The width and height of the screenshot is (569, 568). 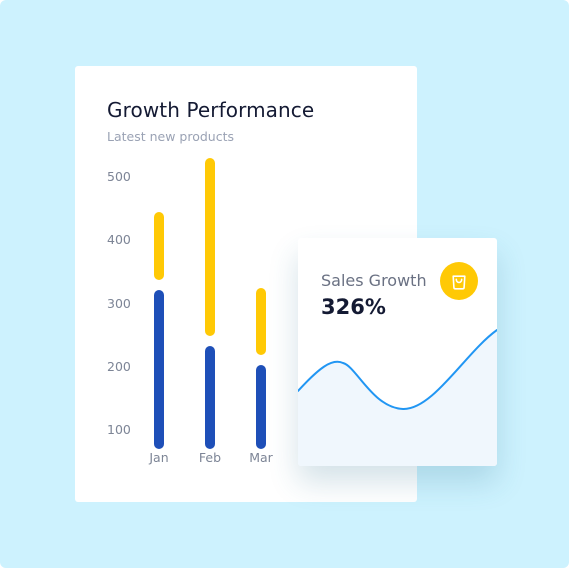 What do you see at coordinates (397, 398) in the screenshot?
I see `sales-growth-area` at bounding box center [397, 398].